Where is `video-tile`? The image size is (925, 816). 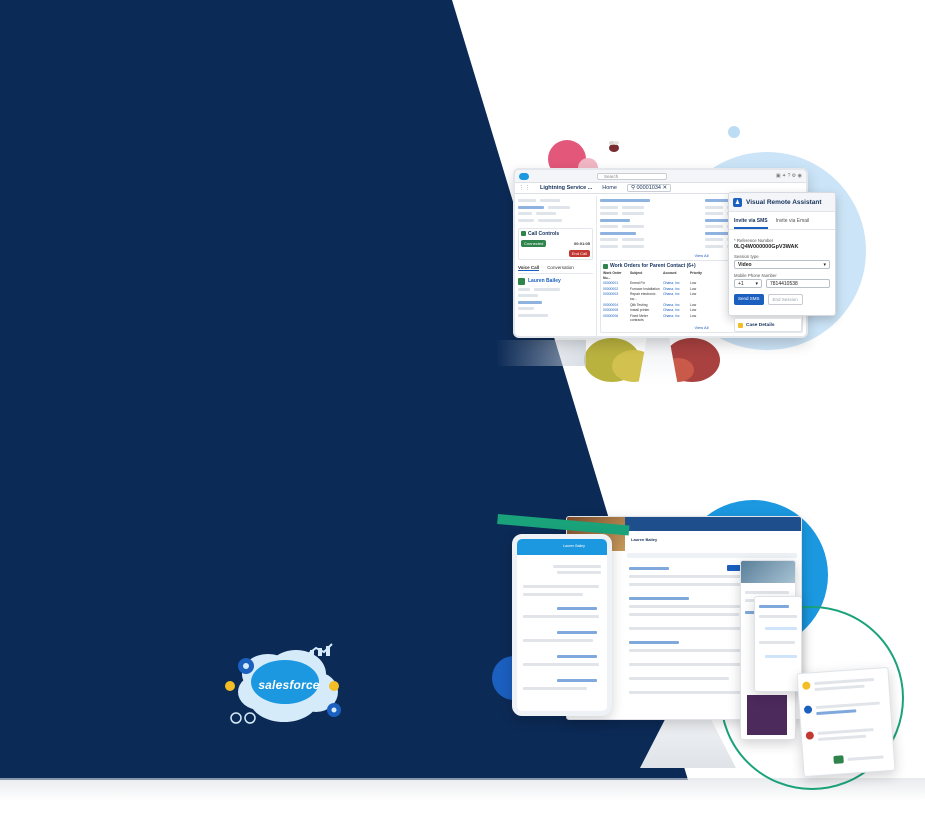 video-tile is located at coordinates (767, 715).